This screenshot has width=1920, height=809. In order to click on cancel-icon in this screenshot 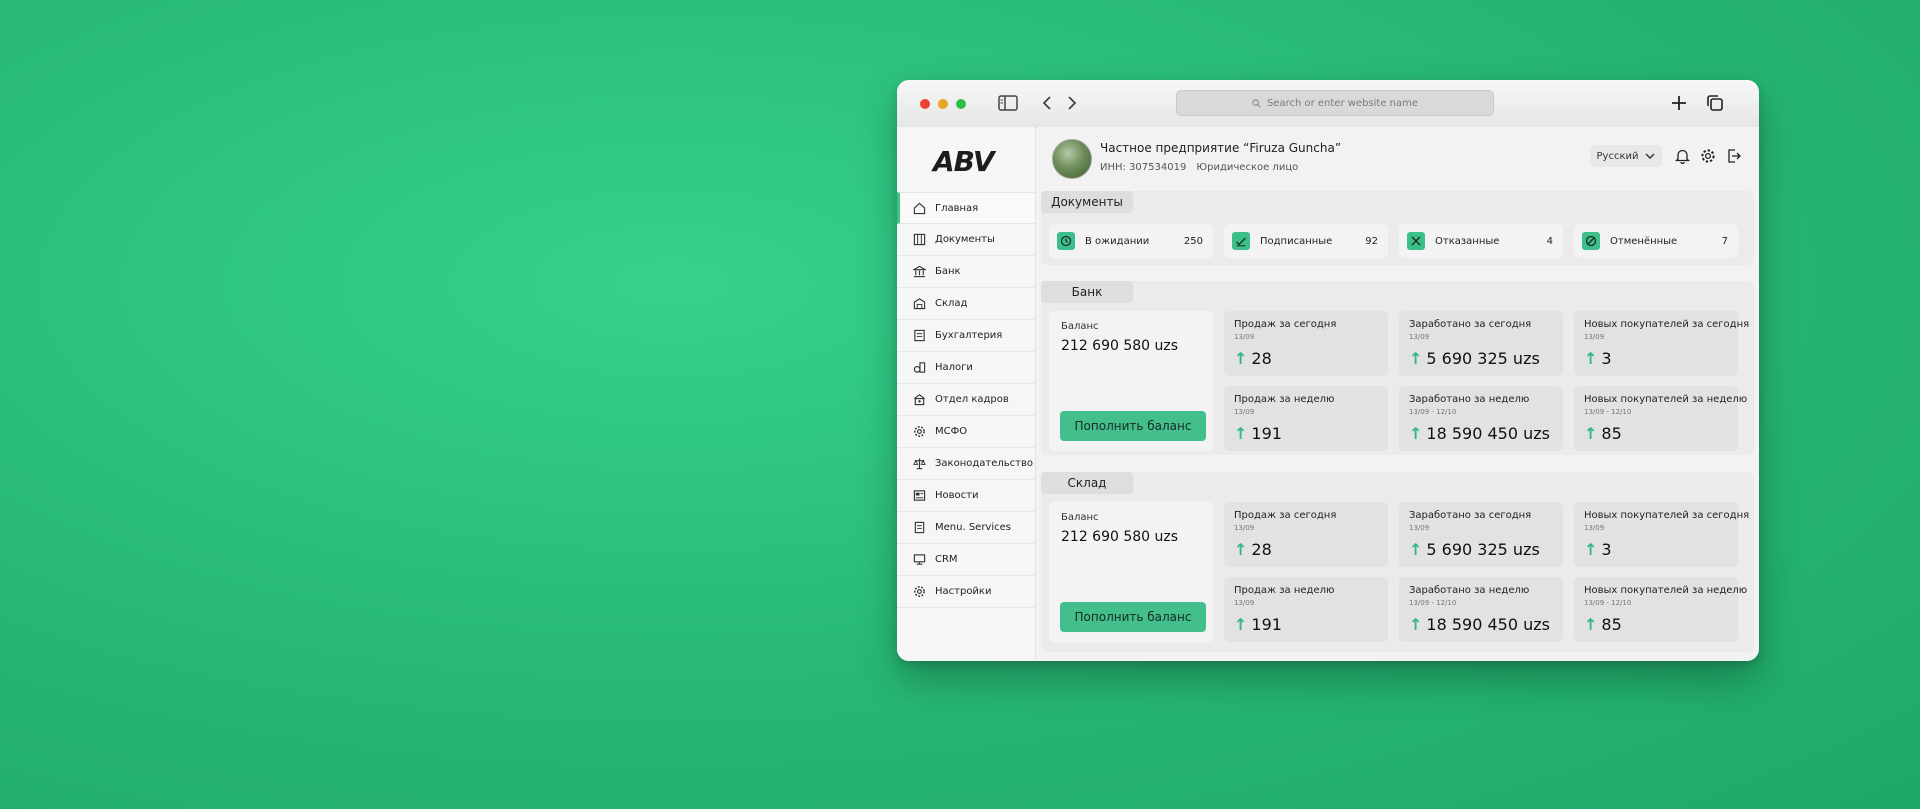, I will do `click(1591, 241)`.